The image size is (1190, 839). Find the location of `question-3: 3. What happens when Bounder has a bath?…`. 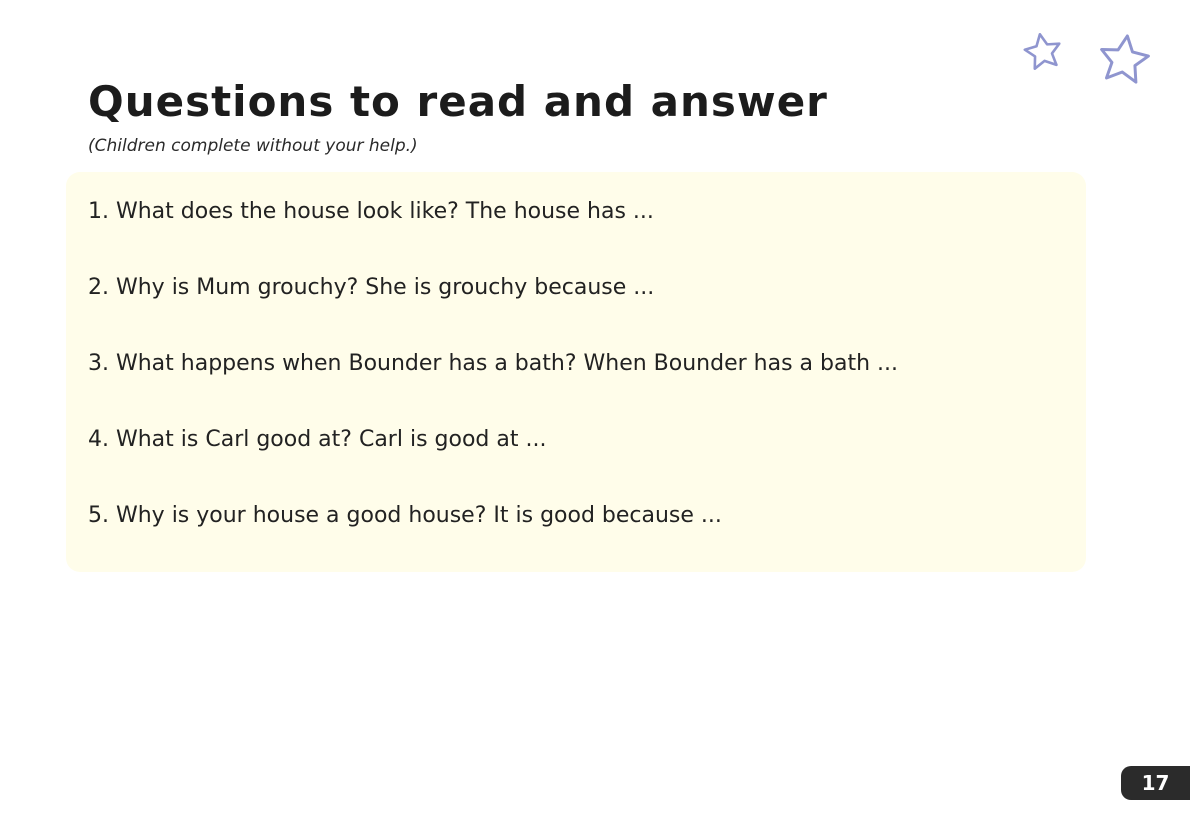

question-3: 3. What happens when Bounder has a bath?… is located at coordinates (493, 363).